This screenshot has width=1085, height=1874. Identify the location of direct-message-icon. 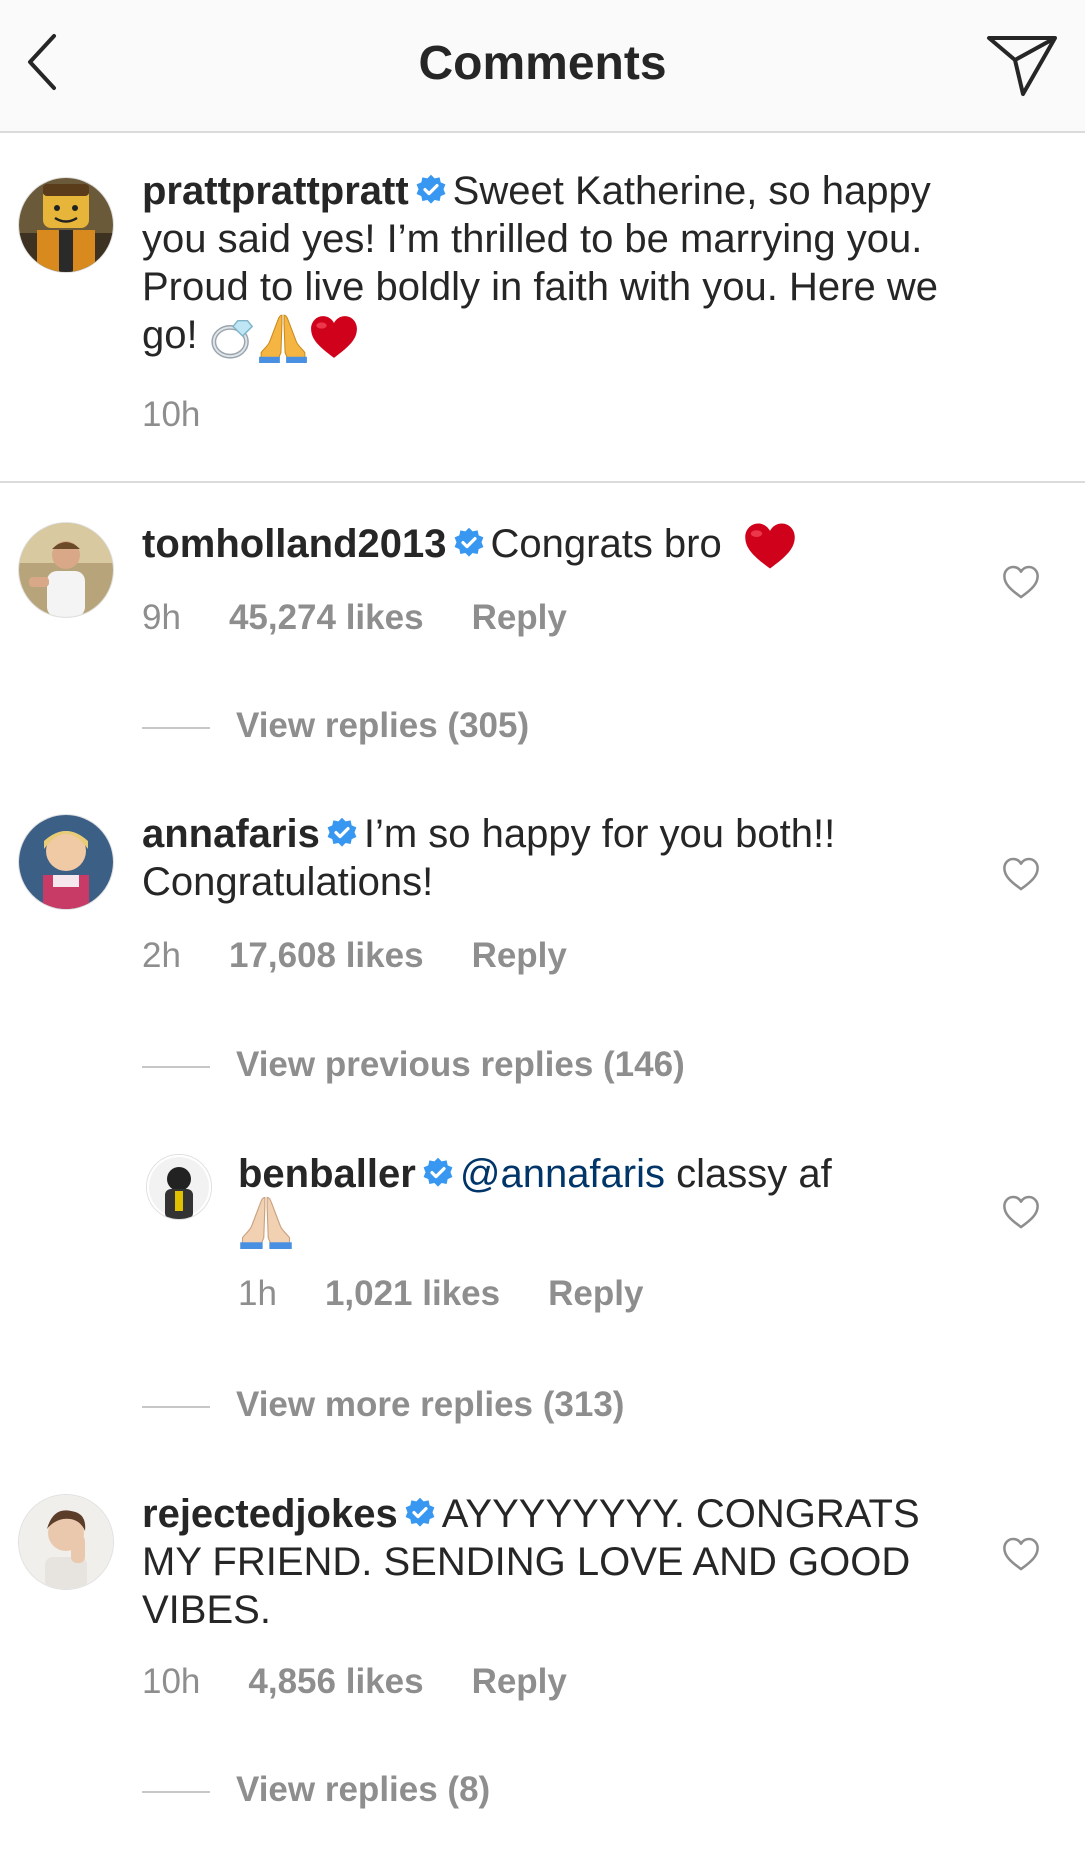
(1022, 65).